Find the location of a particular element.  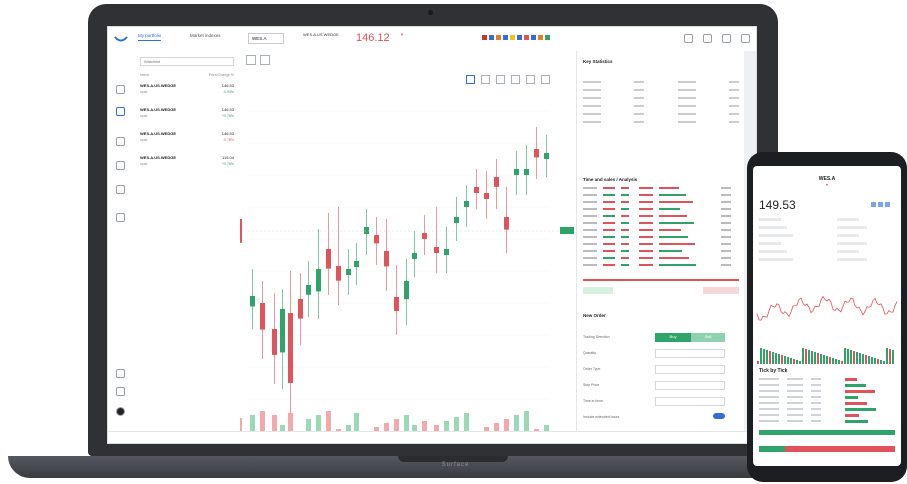

rail-help-icon is located at coordinates (120, 391).